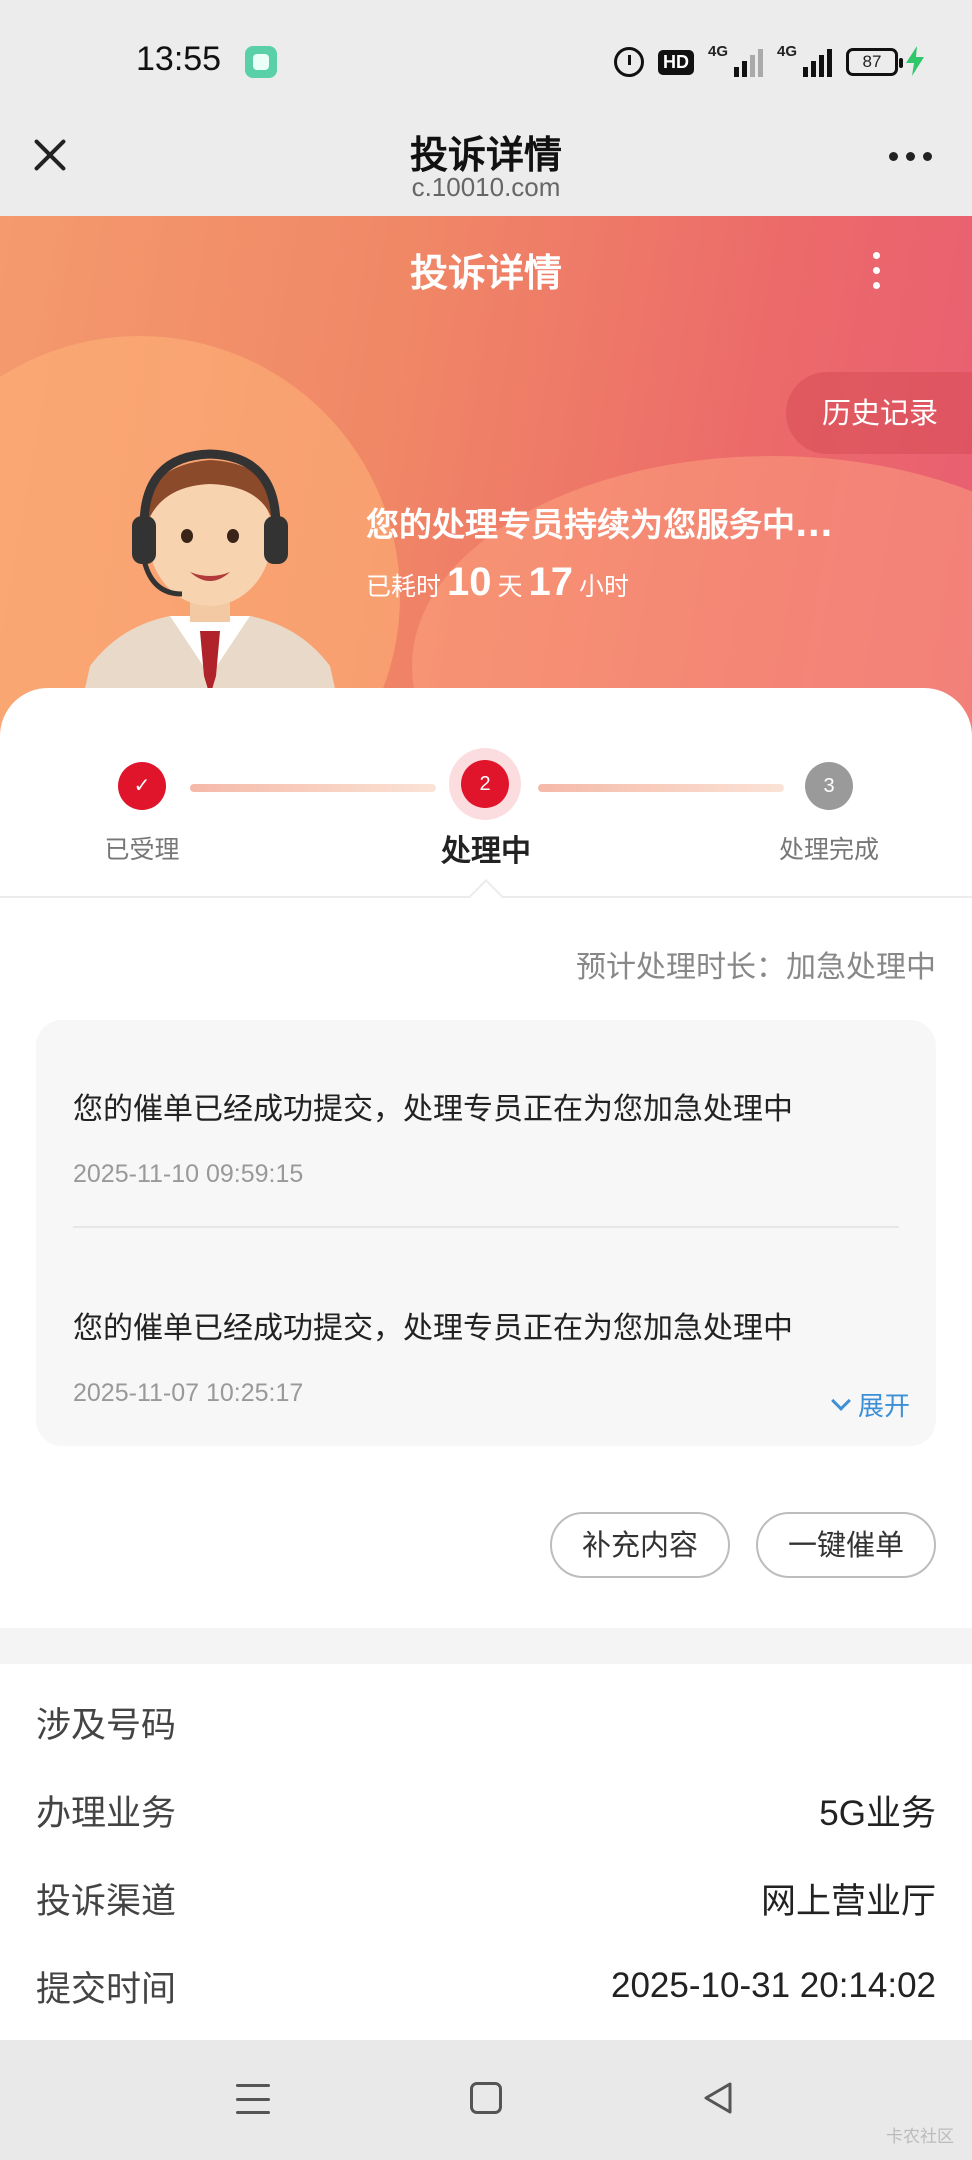 This screenshot has width=972, height=2160. What do you see at coordinates (142, 849) in the screenshot?
I see `step-1-label: 已受理` at bounding box center [142, 849].